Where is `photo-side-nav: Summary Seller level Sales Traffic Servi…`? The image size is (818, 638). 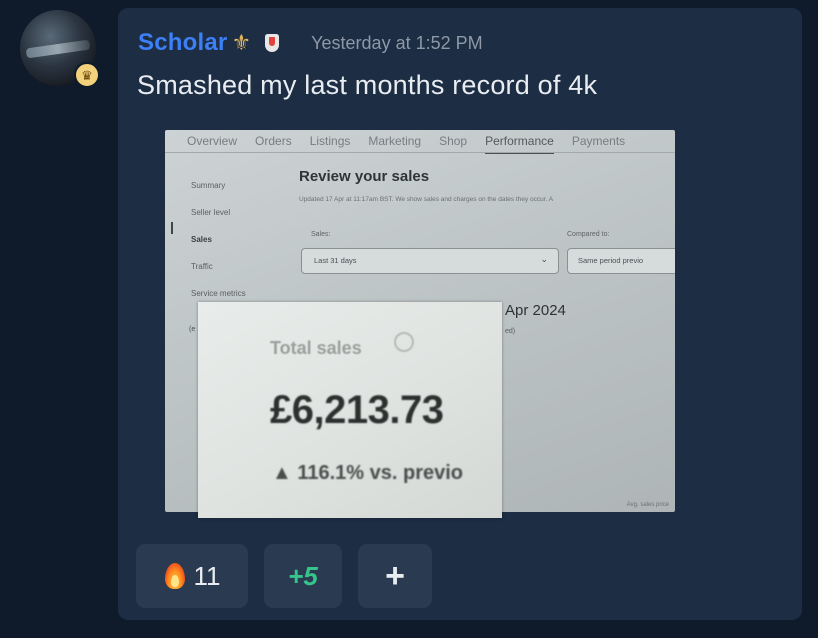 photo-side-nav: Summary Seller level Sales Traffic Servi… is located at coordinates (218, 239).